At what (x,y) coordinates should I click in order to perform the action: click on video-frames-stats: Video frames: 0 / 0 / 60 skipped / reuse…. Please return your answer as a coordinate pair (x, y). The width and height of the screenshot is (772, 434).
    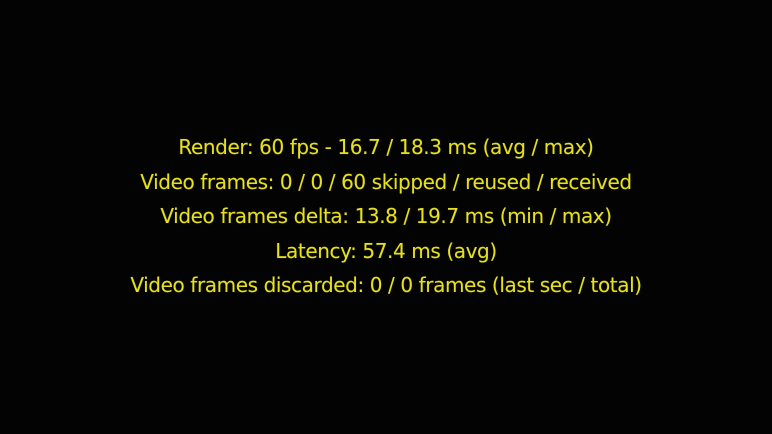
    Looking at the image, I should click on (386, 181).